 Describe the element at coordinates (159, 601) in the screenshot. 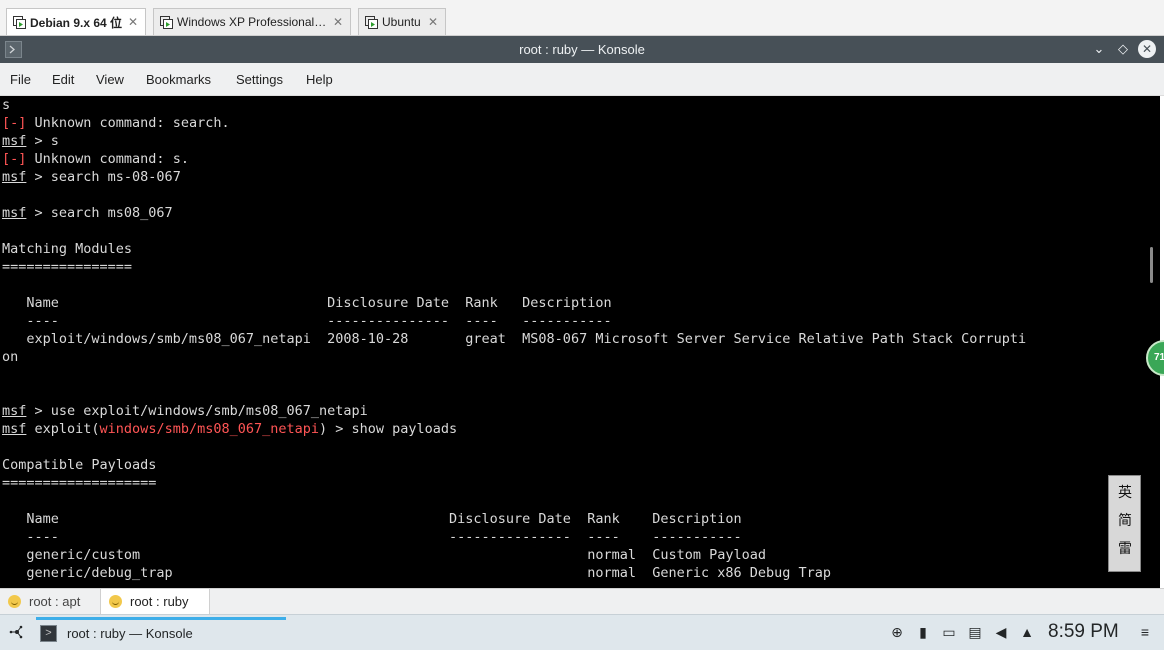

I see `session-tab-label: root : ruby` at that location.